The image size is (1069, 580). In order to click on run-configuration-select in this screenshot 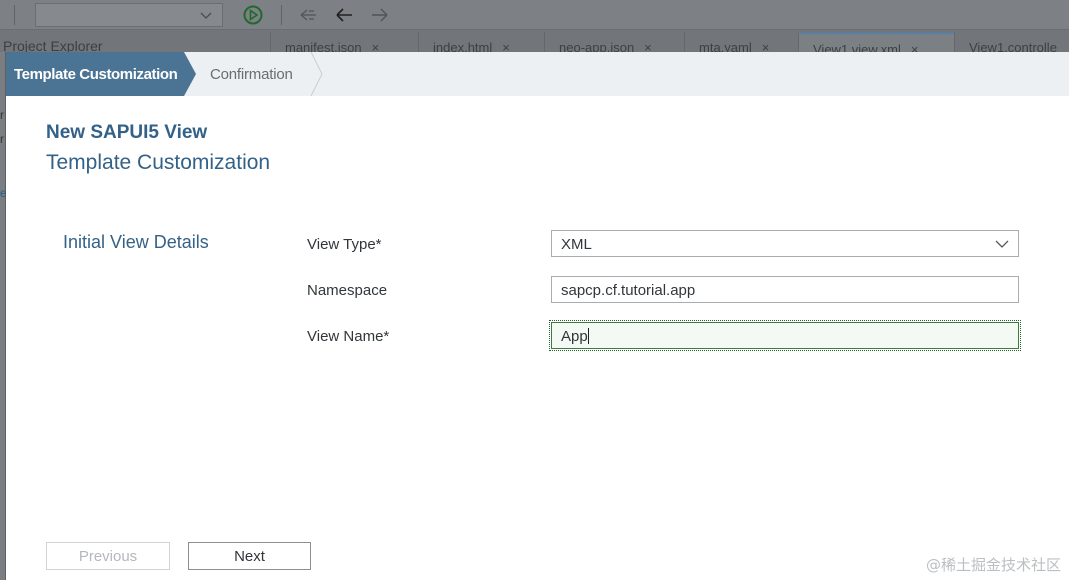, I will do `click(129, 15)`.